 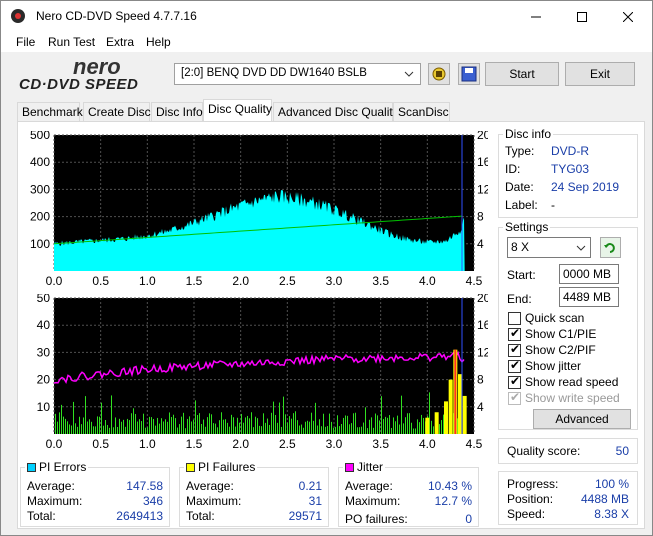 What do you see at coordinates (158, 42) in the screenshot?
I see `menu-help: Help` at bounding box center [158, 42].